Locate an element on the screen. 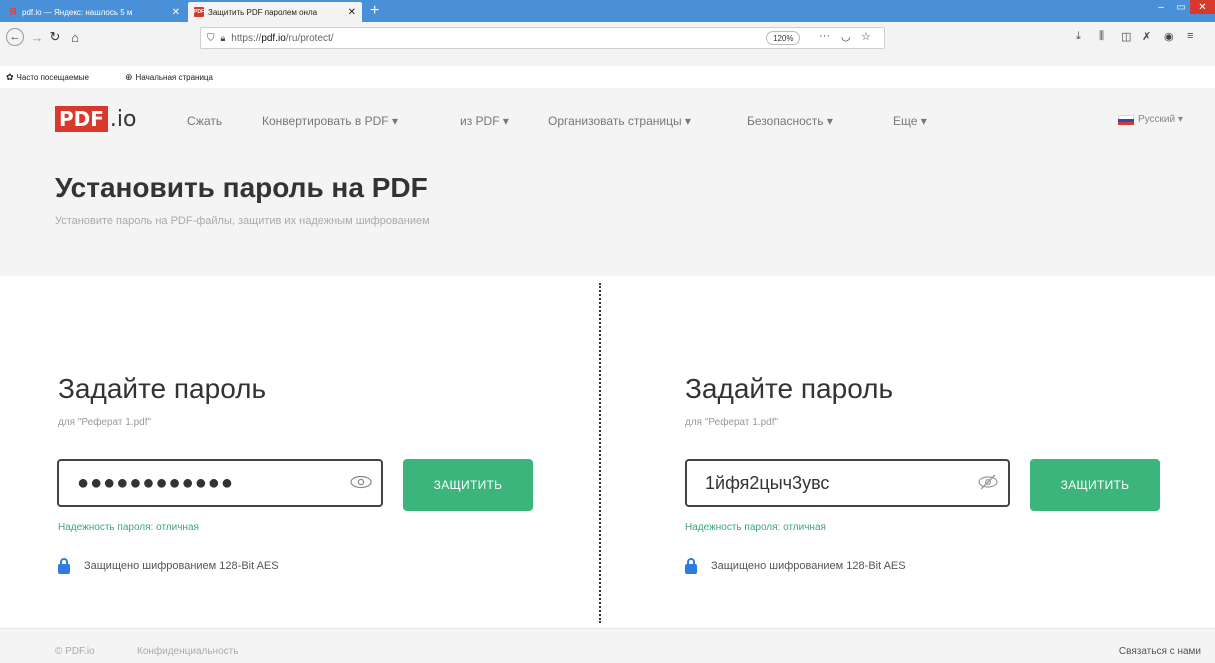 Image resolution: width=1215 pixels, height=663 pixels. privacy-link: Конфиденциальность is located at coordinates (187, 651).